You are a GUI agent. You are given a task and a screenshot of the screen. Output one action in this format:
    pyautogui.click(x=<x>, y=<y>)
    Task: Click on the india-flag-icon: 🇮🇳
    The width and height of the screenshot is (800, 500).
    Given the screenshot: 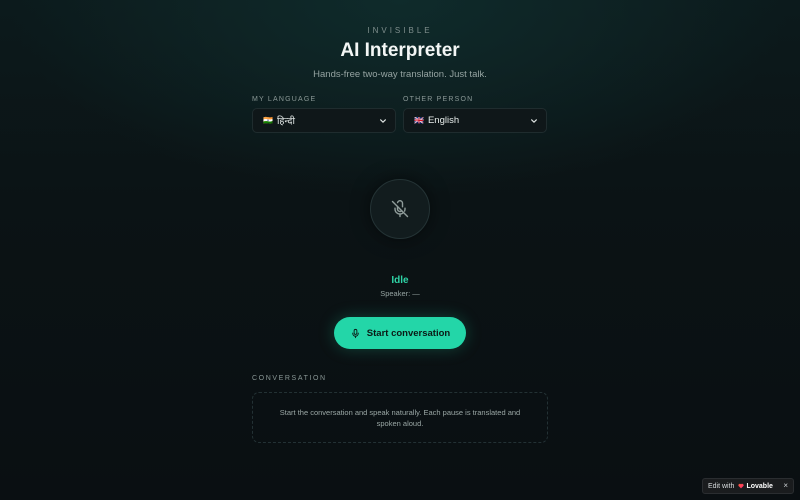 What is the action you would take?
    pyautogui.click(x=268, y=120)
    